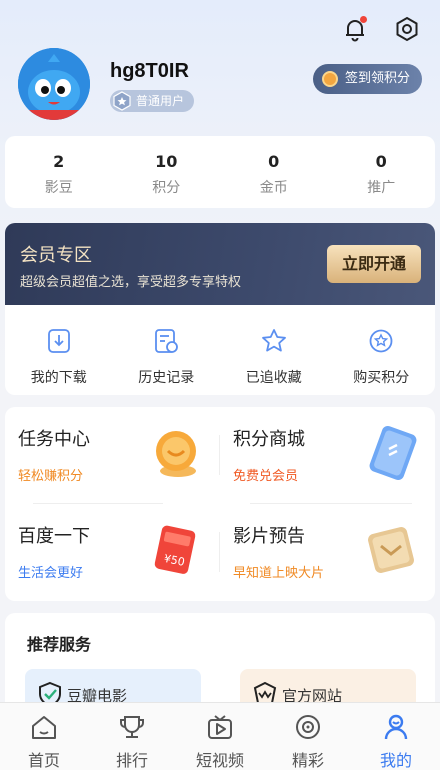 Image resolution: width=440 pixels, height=770 pixels. What do you see at coordinates (220, 727) in the screenshot?
I see `video-icon` at bounding box center [220, 727].